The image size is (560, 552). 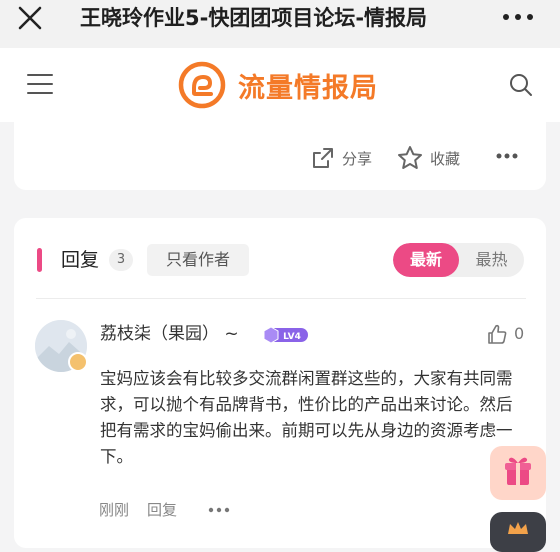 I want to click on avatar-badge-icon, so click(x=78, y=362).